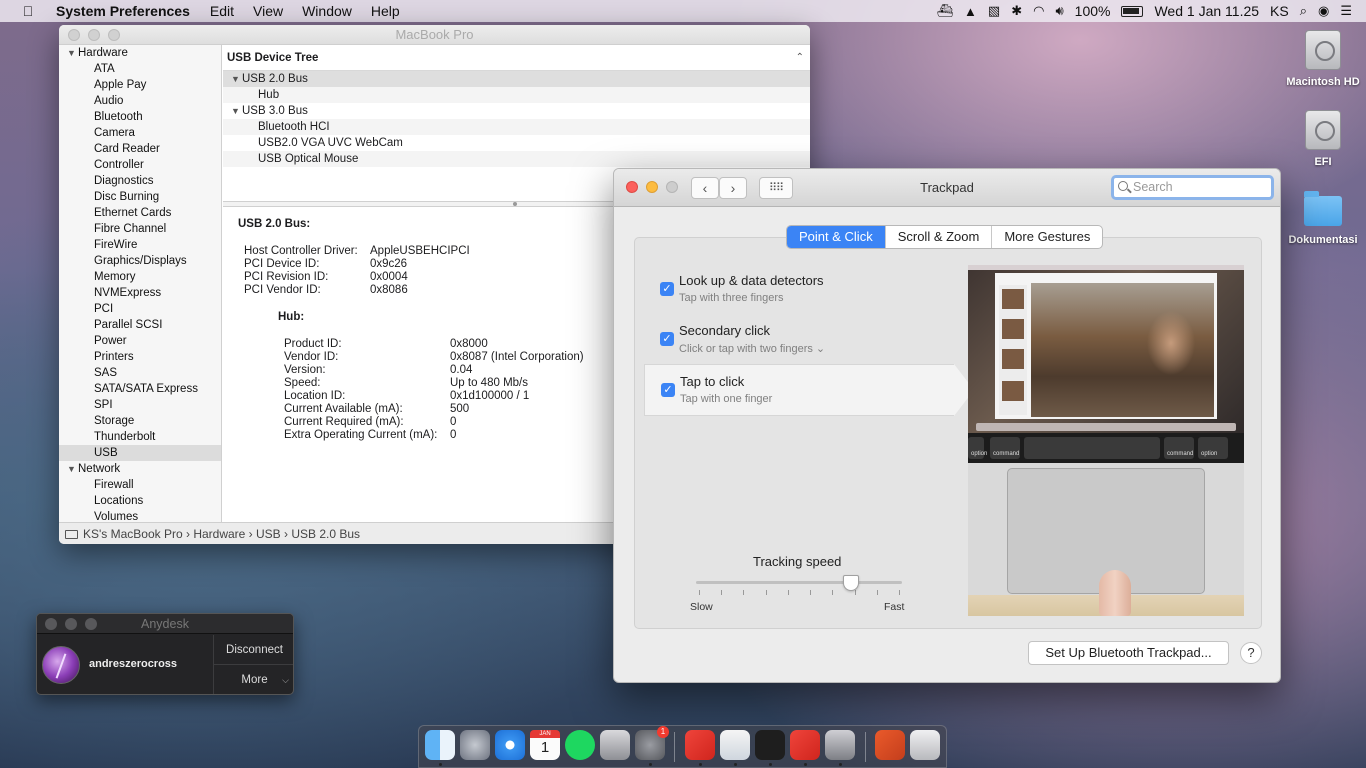 The height and width of the screenshot is (768, 1366). I want to click on tree-header: USB Device Tree ⌃, so click(516, 58).